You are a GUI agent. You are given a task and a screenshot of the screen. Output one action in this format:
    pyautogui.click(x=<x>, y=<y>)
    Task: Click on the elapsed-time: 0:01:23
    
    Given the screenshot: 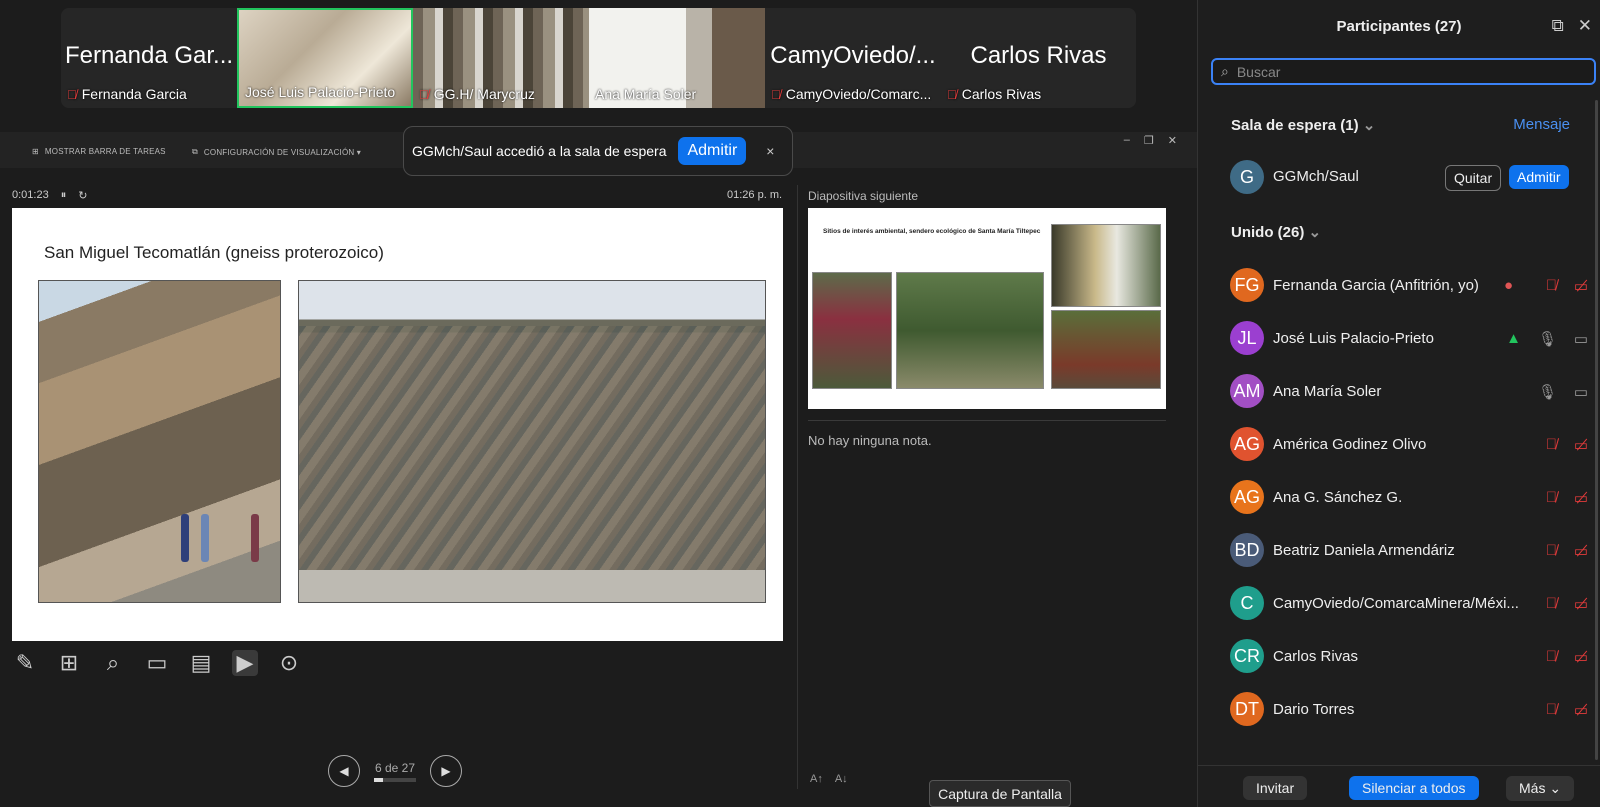 What is the action you would take?
    pyautogui.click(x=30, y=195)
    